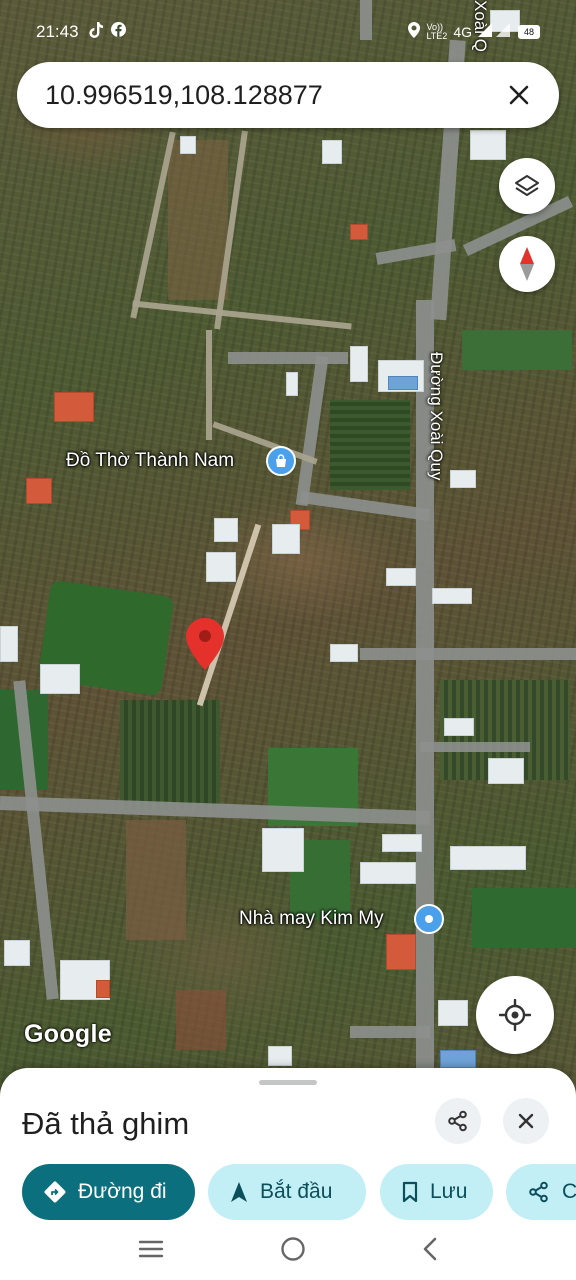  What do you see at coordinates (462, 32) in the screenshot?
I see `network-type: 4G` at bounding box center [462, 32].